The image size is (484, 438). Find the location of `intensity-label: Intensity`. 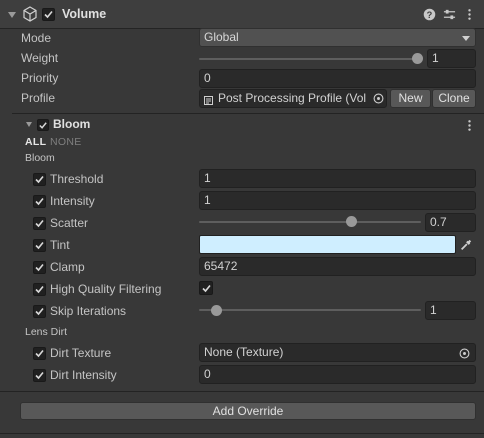

intensity-label: Intensity is located at coordinates (72, 201).